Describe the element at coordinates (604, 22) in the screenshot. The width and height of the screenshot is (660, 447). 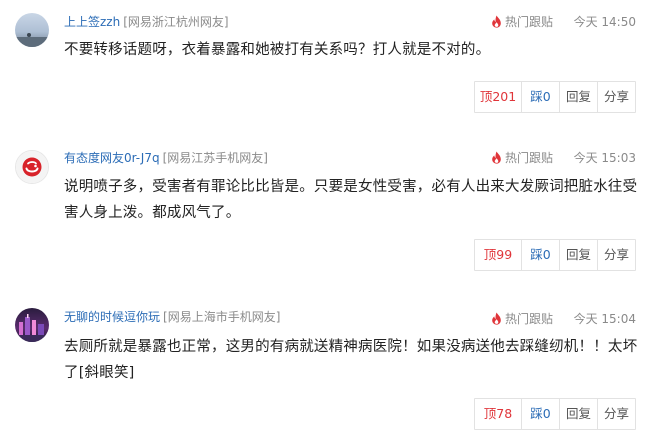
I see `comment-time: 今天 14:50` at that location.